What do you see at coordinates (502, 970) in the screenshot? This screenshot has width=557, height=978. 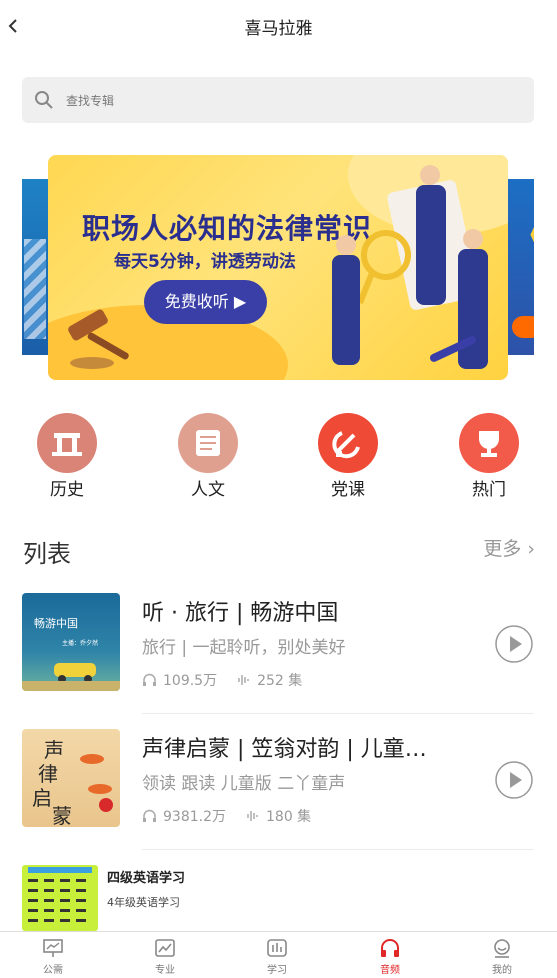 I see `tab-label: 我的` at bounding box center [502, 970].